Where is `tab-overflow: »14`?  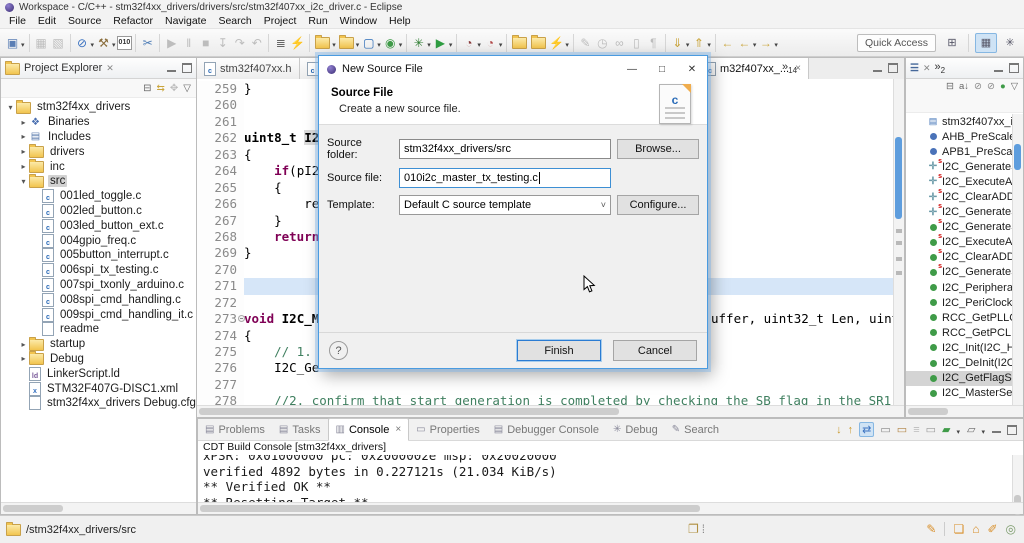
tab-overflow: »14 is located at coordinates (789, 68).